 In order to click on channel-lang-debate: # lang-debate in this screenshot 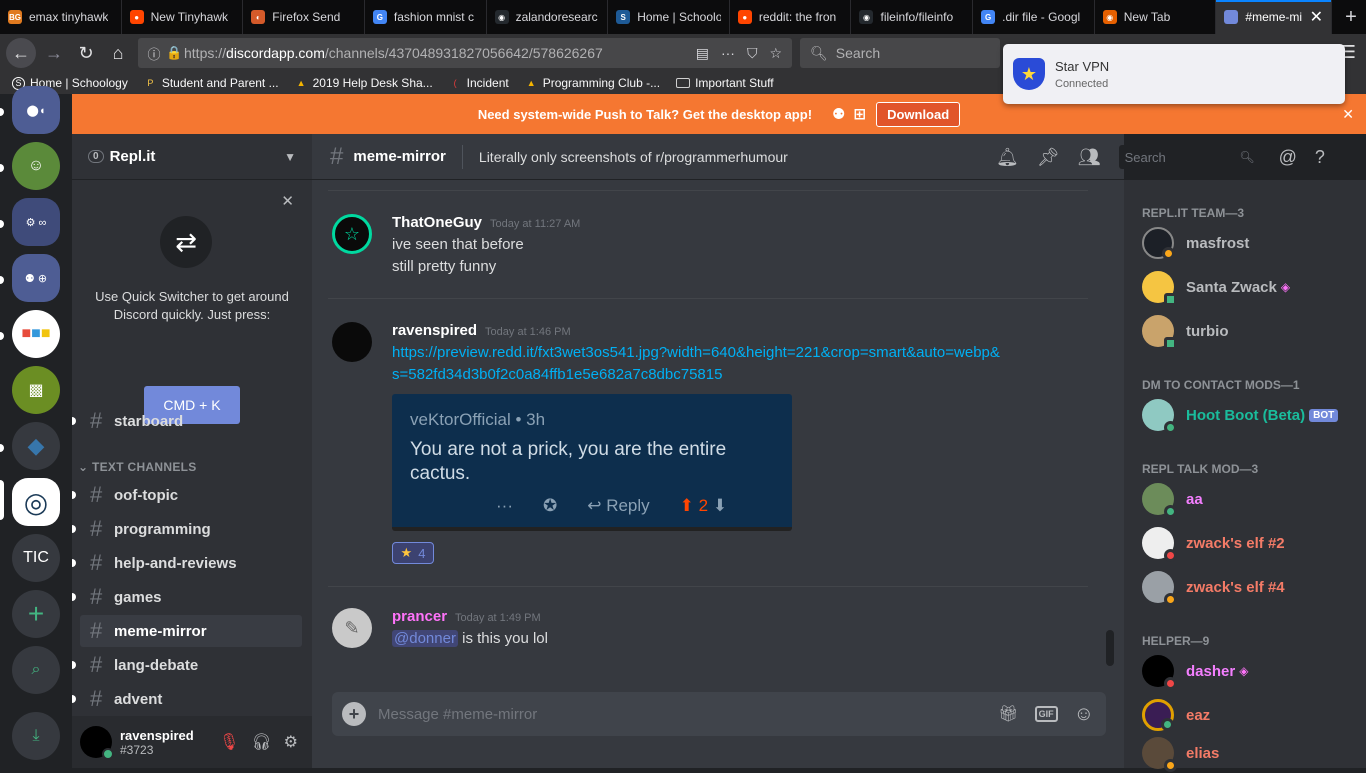, I will do `click(187, 665)`.